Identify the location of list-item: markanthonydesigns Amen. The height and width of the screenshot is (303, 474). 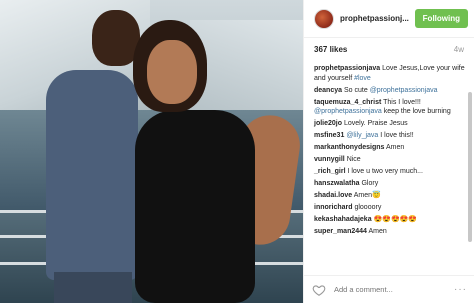
(390, 148).